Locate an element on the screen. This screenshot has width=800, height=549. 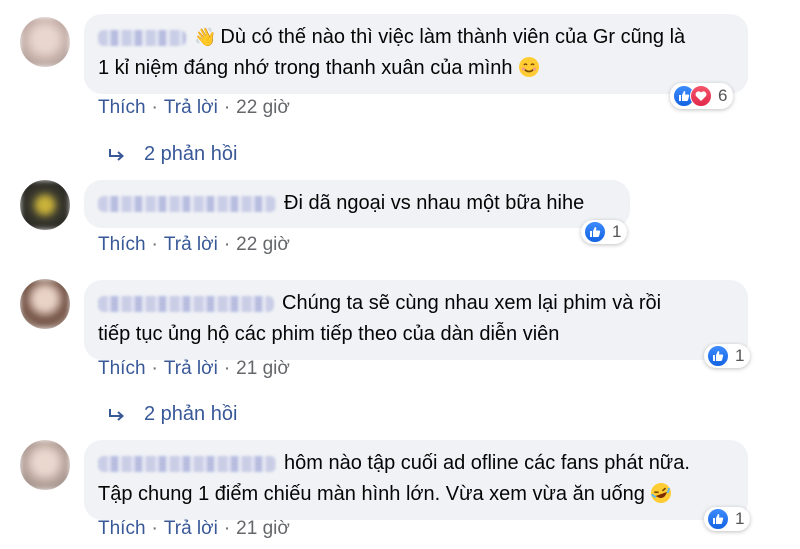
comment-bubble: Đi dã ngoại vs nhau một bữa hihe is located at coordinates (357, 204).